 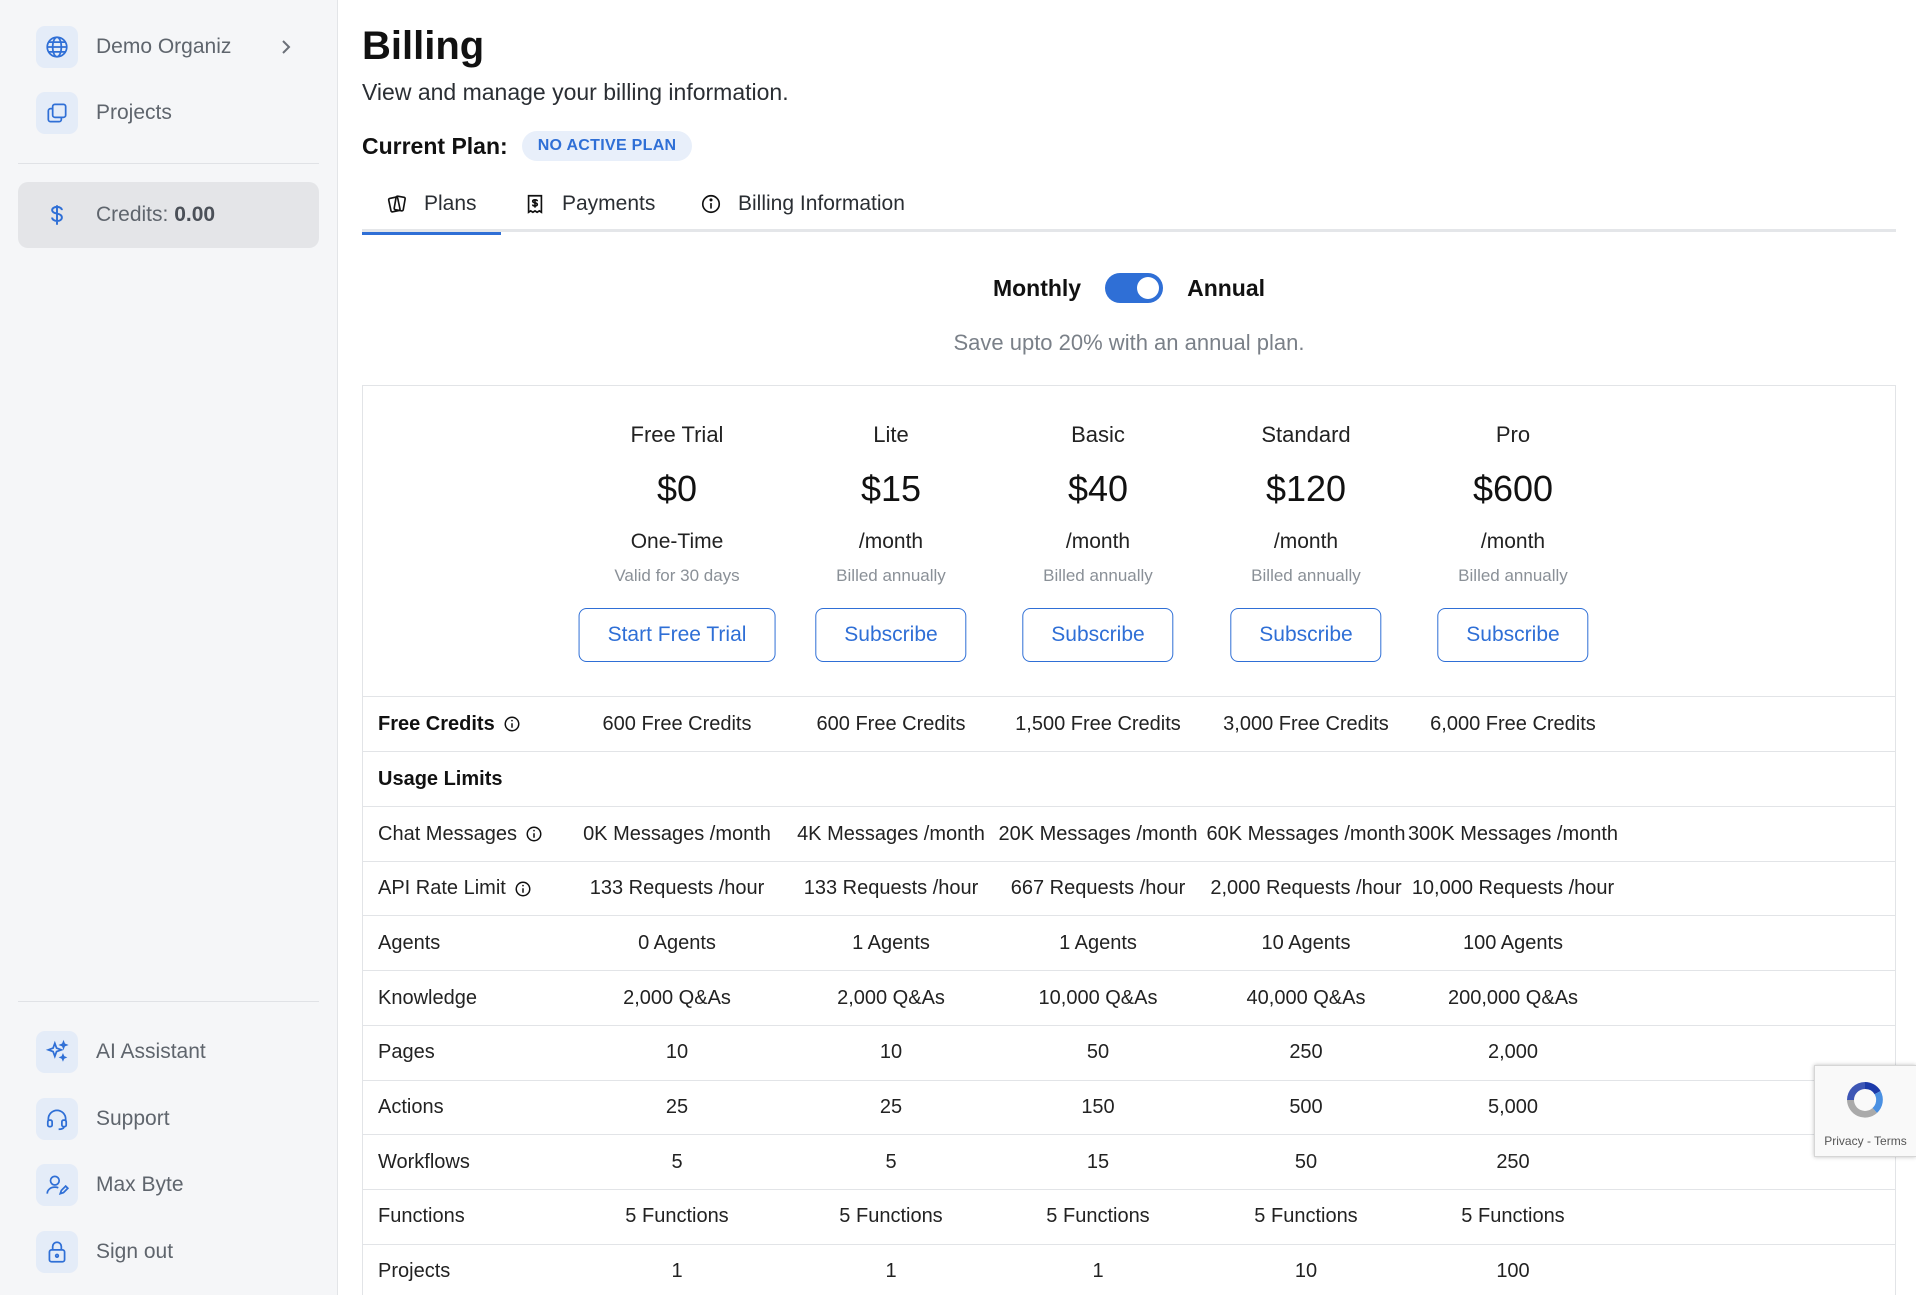 I want to click on table-cell: 10, so click(x=677, y=1052).